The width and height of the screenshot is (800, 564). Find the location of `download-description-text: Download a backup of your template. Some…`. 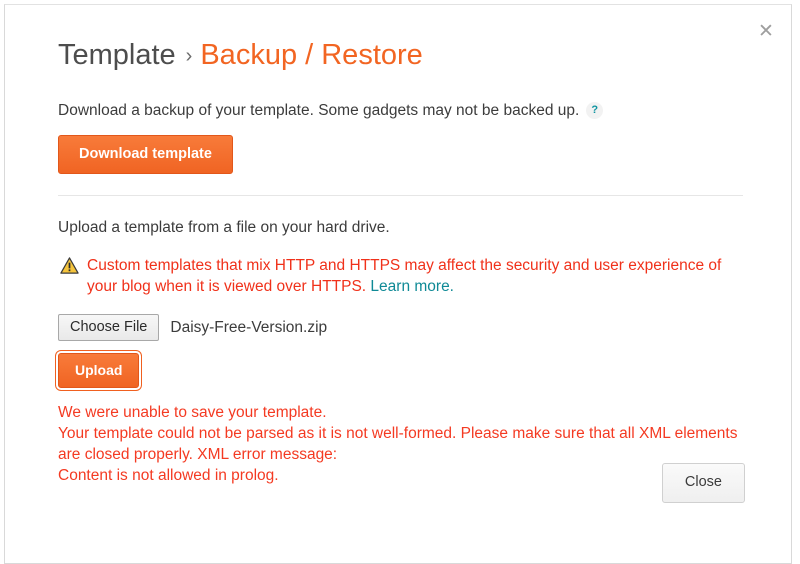

download-description-text: Download a backup of your template. Some… is located at coordinates (319, 110).